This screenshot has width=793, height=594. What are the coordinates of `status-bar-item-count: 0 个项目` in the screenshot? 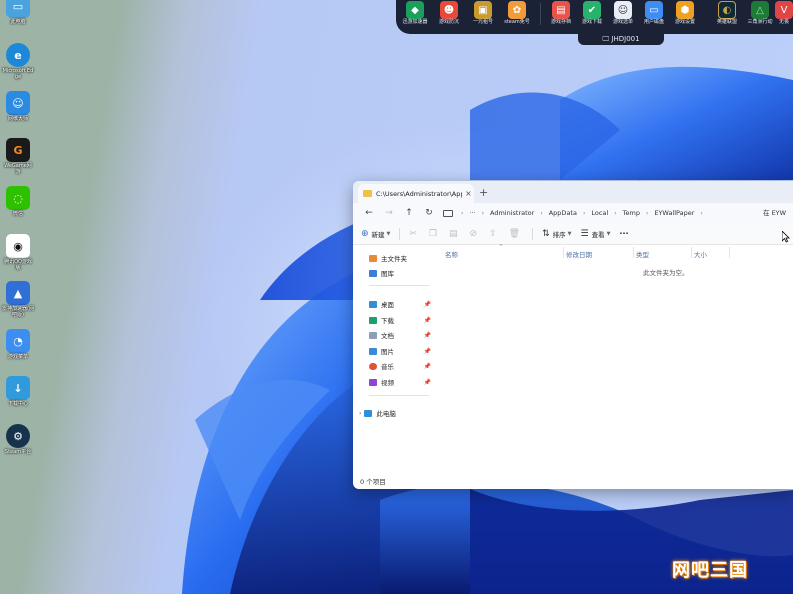 It's located at (373, 482).